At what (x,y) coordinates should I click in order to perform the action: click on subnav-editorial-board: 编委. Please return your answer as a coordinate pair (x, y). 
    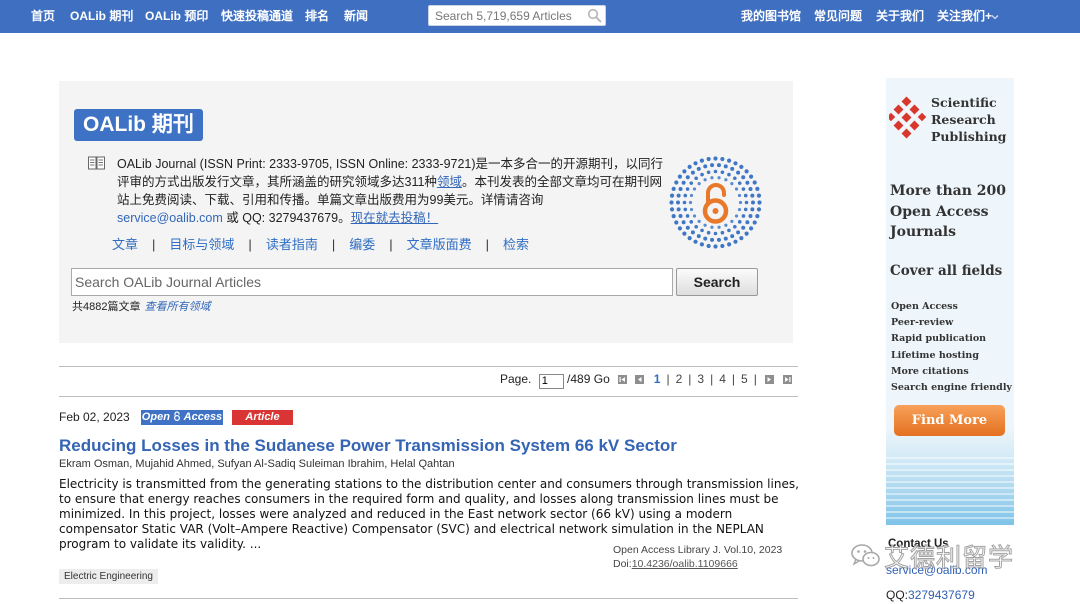
    Looking at the image, I should click on (362, 244).